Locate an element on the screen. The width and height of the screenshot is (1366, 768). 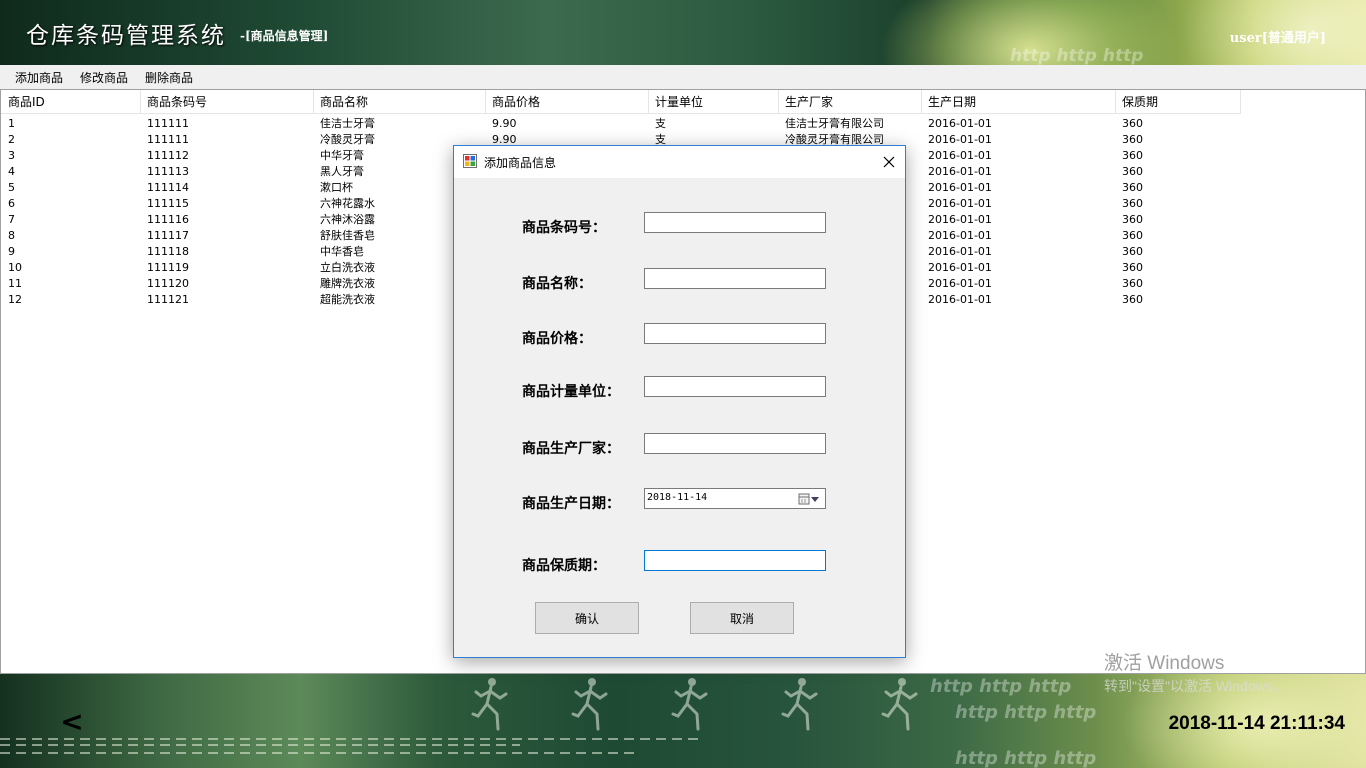
menu-item-edit-product: 修改商品 is located at coordinates (104, 77).